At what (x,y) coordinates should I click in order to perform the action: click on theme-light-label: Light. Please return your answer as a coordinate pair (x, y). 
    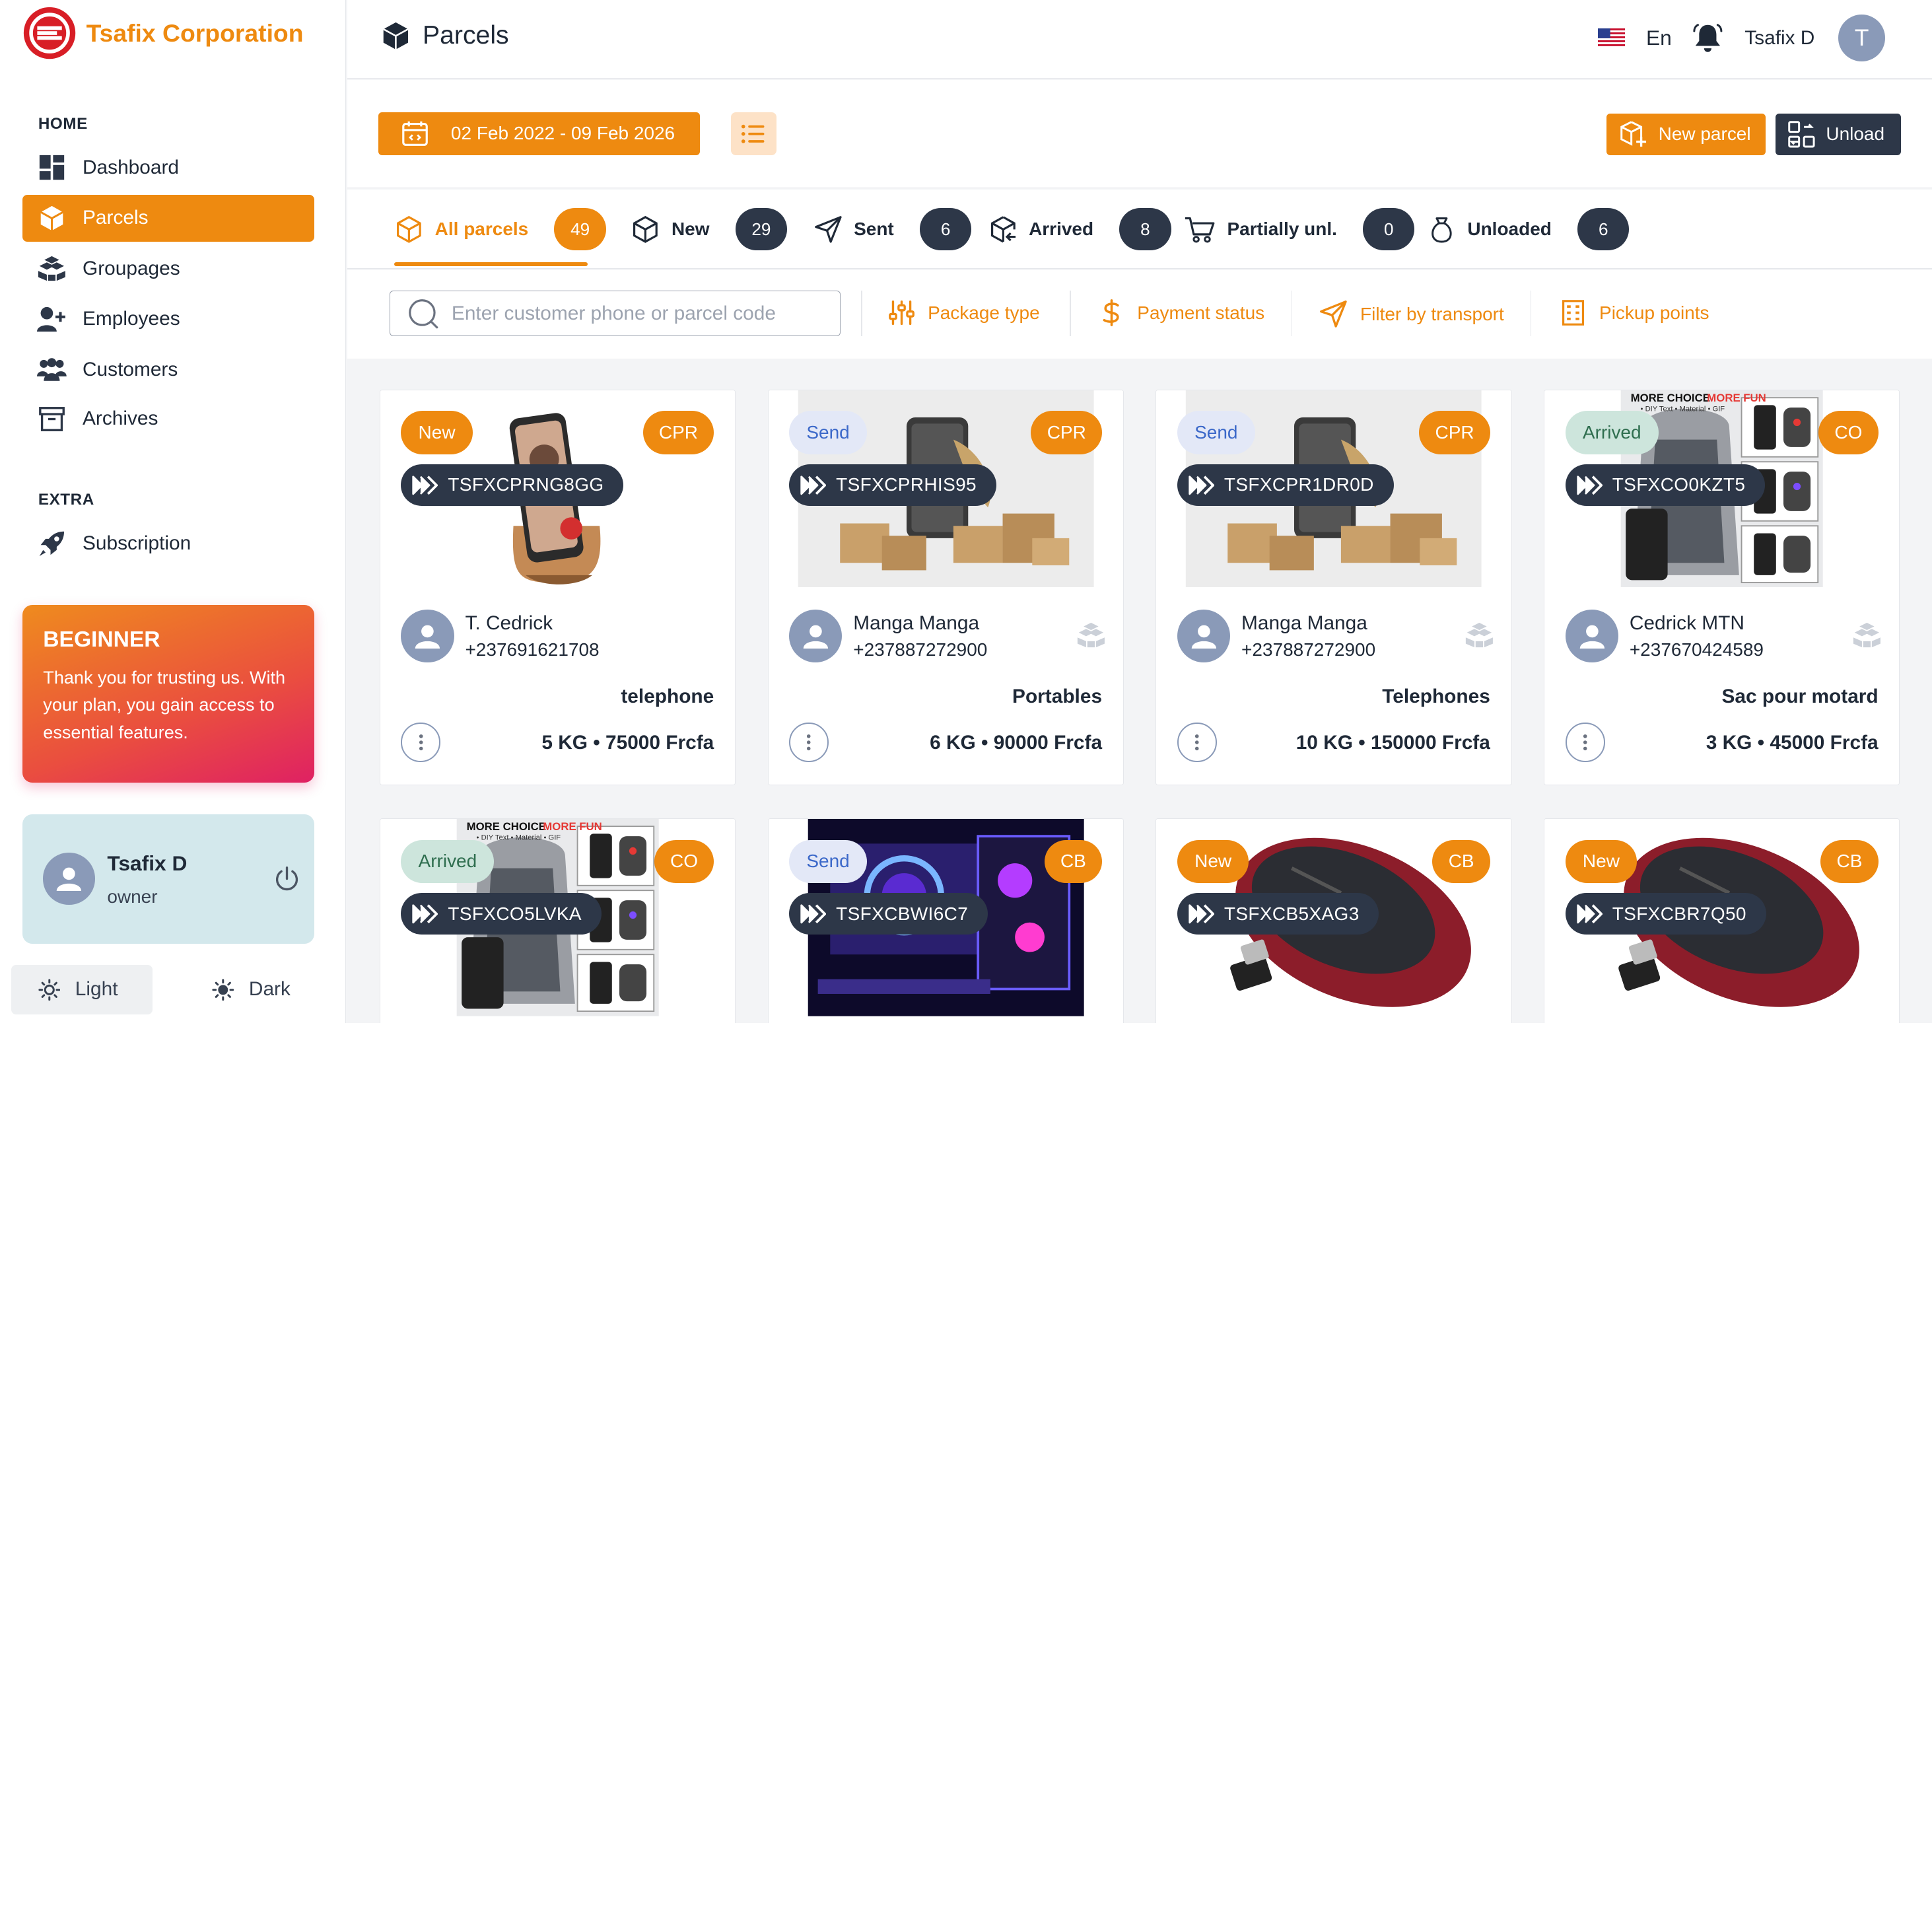
    Looking at the image, I should click on (96, 990).